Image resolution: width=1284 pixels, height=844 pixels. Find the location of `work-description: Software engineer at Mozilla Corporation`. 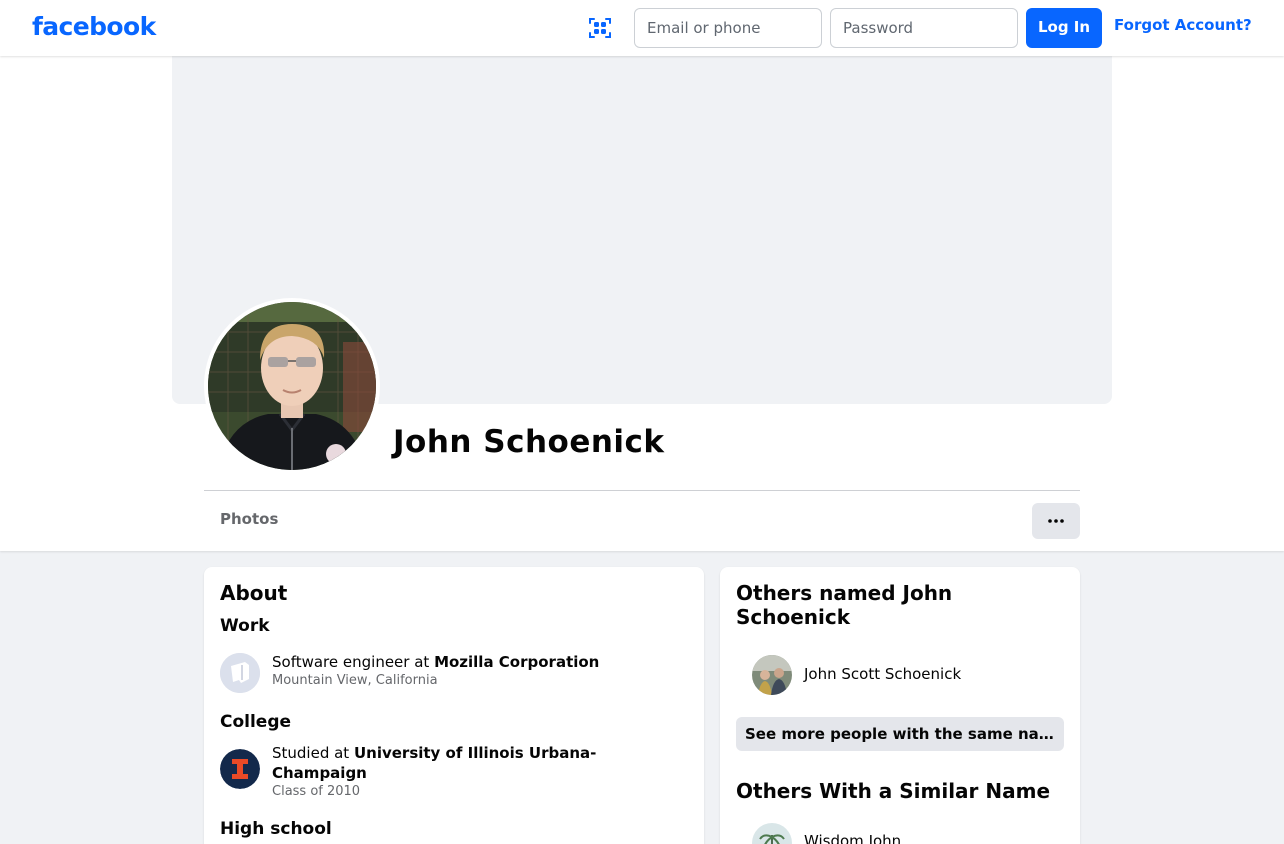

work-description: Software engineer at Mozilla Corporation is located at coordinates (436, 662).